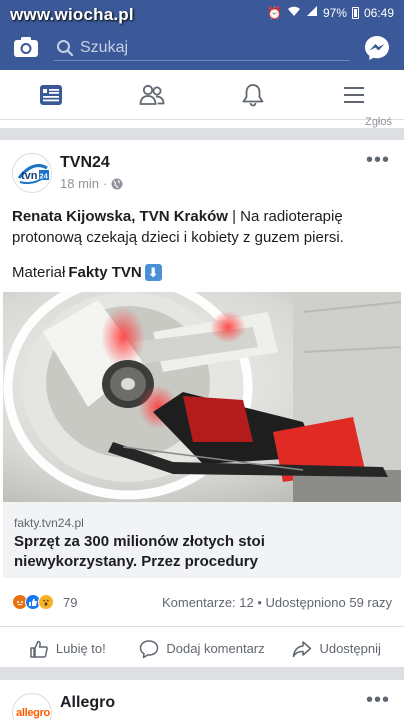  Describe the element at coordinates (32, 706) in the screenshot. I see `page-avatar-2: allegro` at that location.